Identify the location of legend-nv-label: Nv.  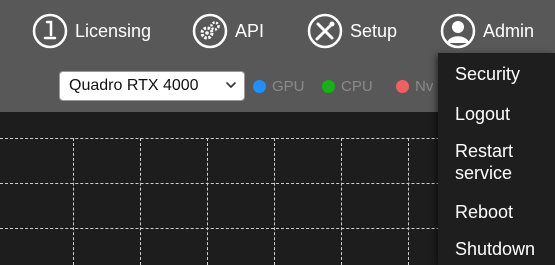
(424, 86).